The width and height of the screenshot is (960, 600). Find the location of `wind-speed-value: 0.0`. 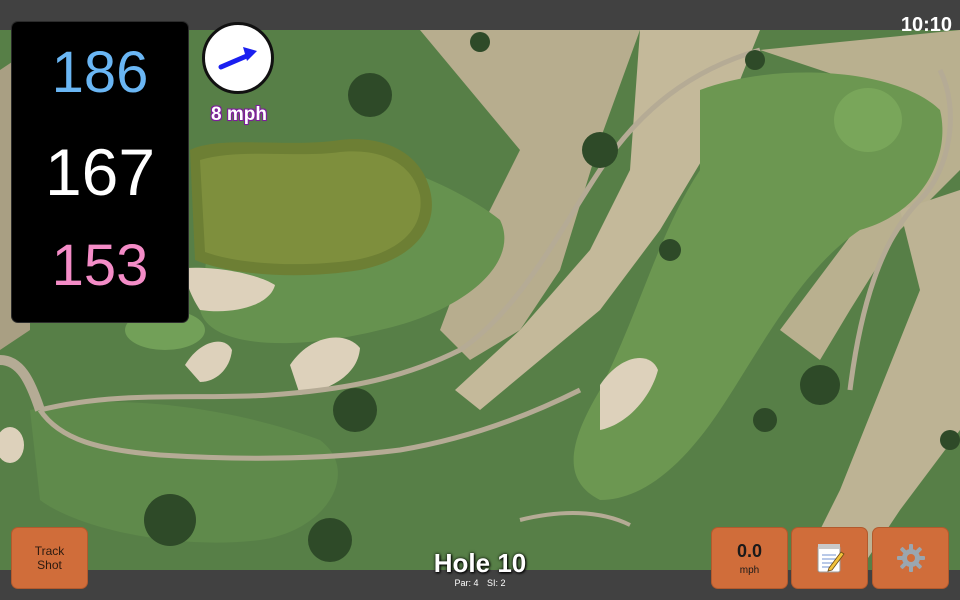

wind-speed-value: 0.0 is located at coordinates (749, 550).